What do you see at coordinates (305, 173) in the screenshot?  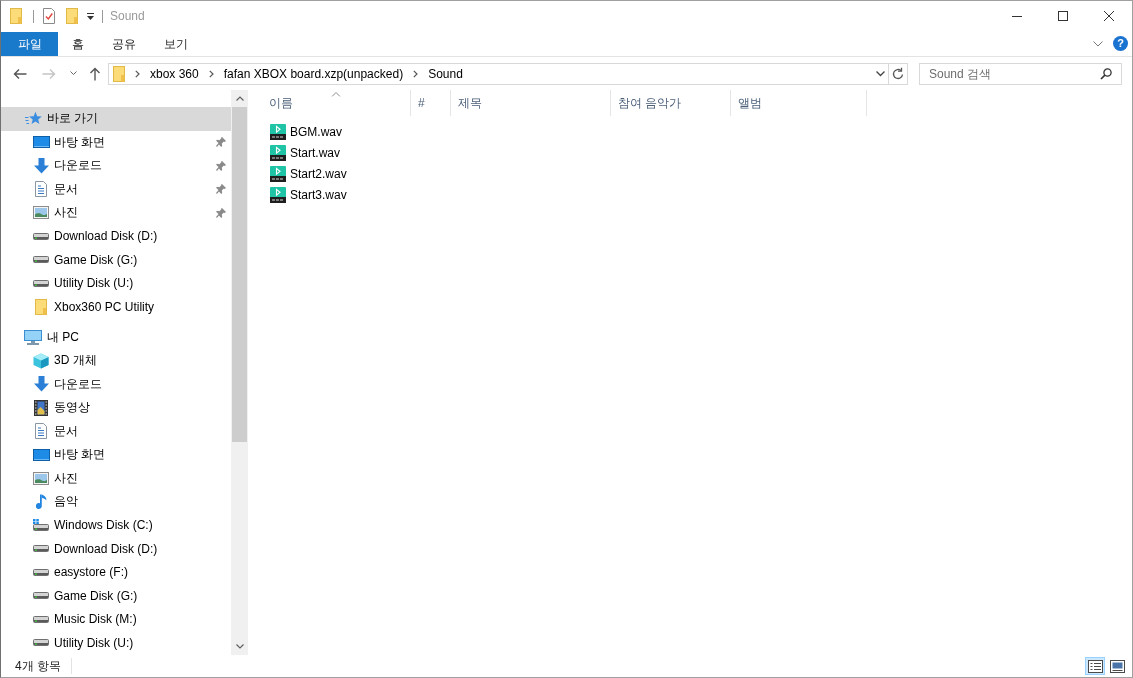 I see `file-item: Start2.wav` at bounding box center [305, 173].